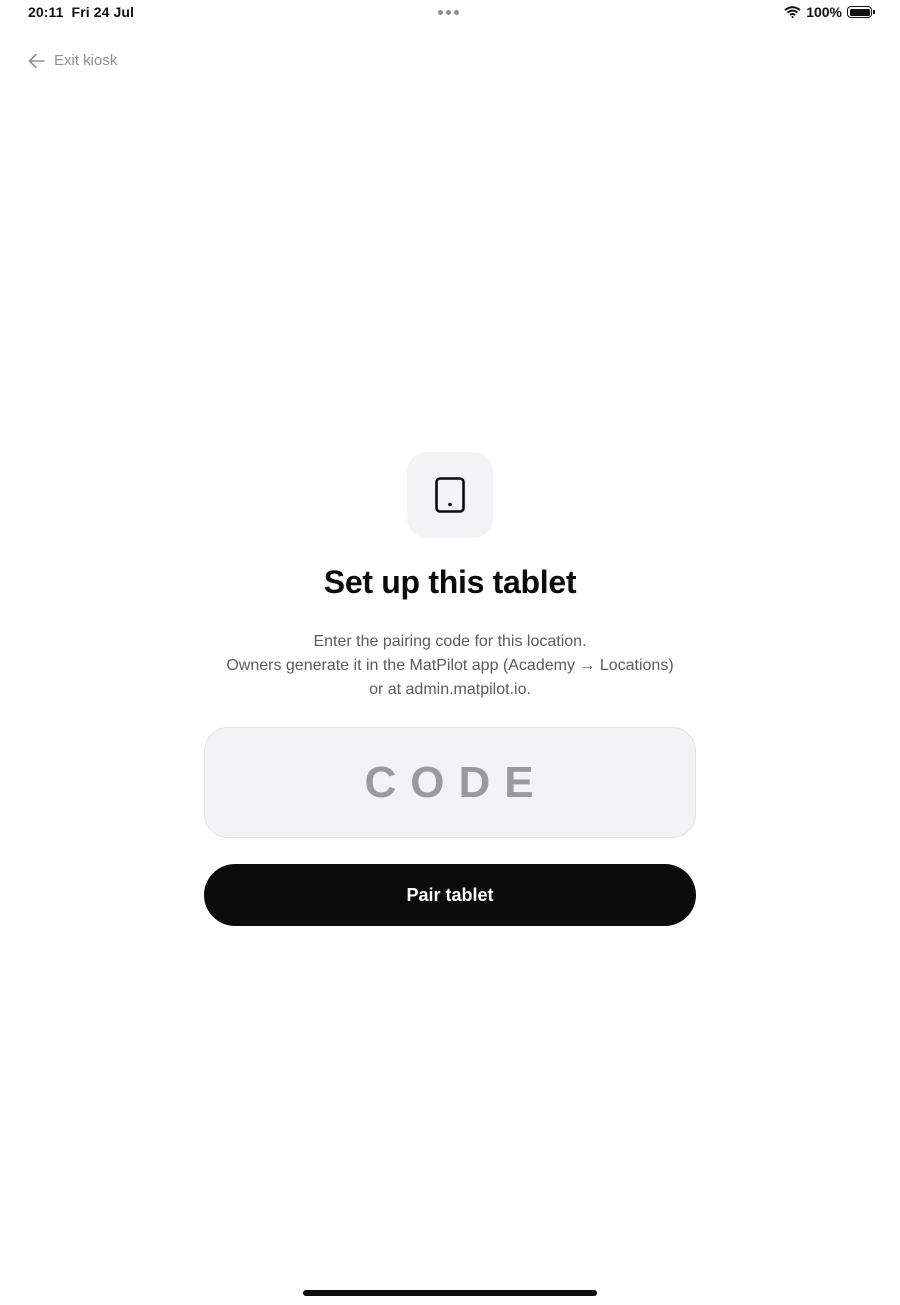 Image resolution: width=900 pixels, height=1305 pixels. Describe the element at coordinates (36, 60) in the screenshot. I see `arrow-left-icon` at that location.